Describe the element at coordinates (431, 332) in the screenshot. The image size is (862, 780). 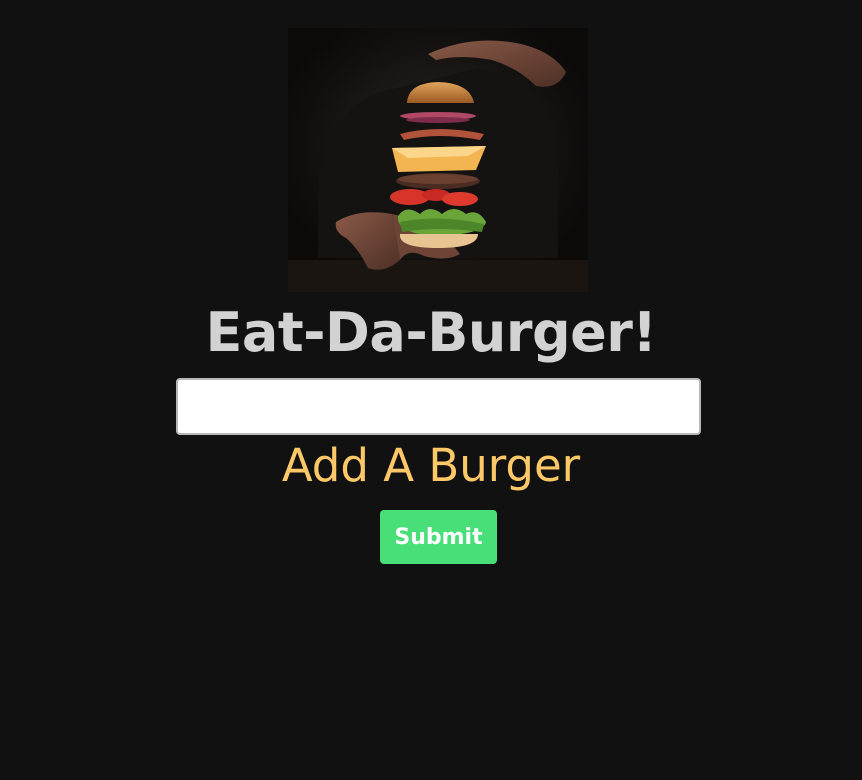
I see `page-title: Eat-Da-Burger!` at that location.